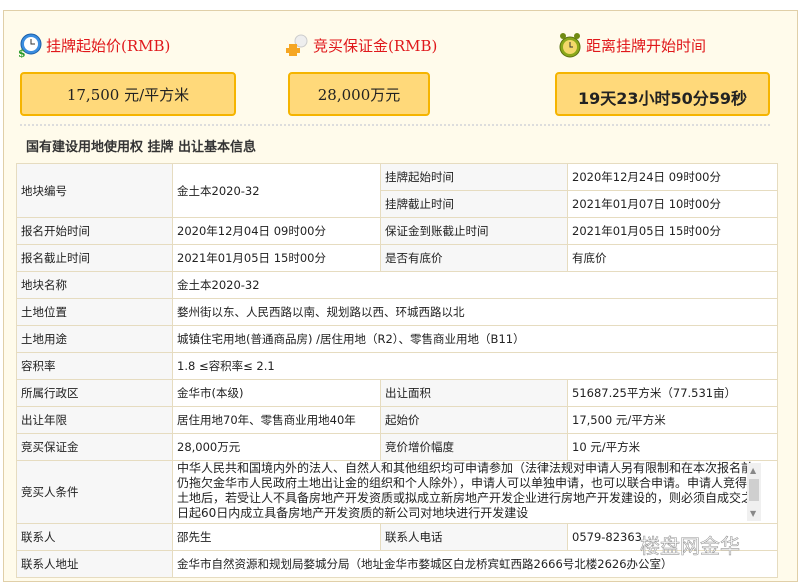 The height and width of the screenshot is (583, 800). What do you see at coordinates (474, 231) in the screenshot?
I see `deposit-deadline-label: 保证金到账截止时间` at bounding box center [474, 231].